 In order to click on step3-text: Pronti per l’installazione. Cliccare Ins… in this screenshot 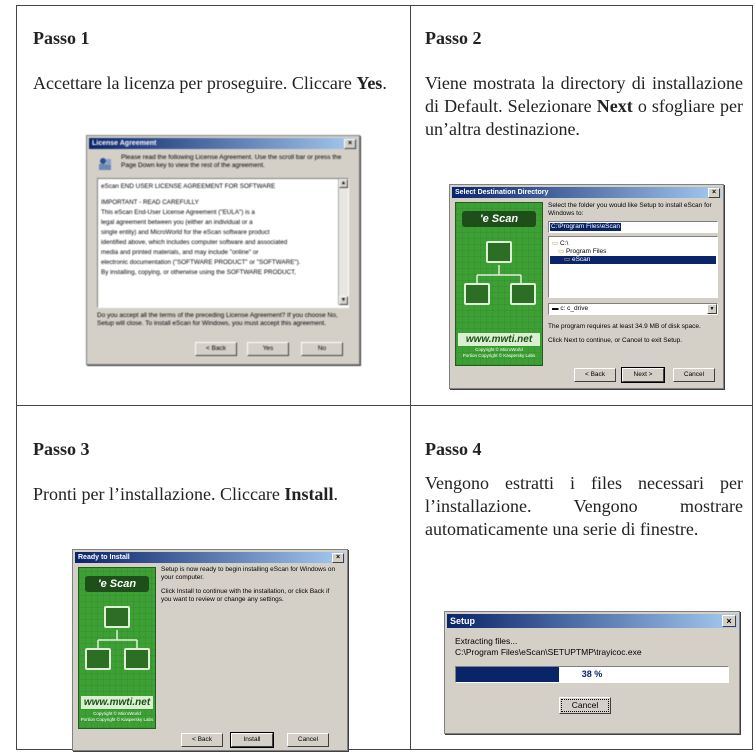, I will do `click(185, 494)`.